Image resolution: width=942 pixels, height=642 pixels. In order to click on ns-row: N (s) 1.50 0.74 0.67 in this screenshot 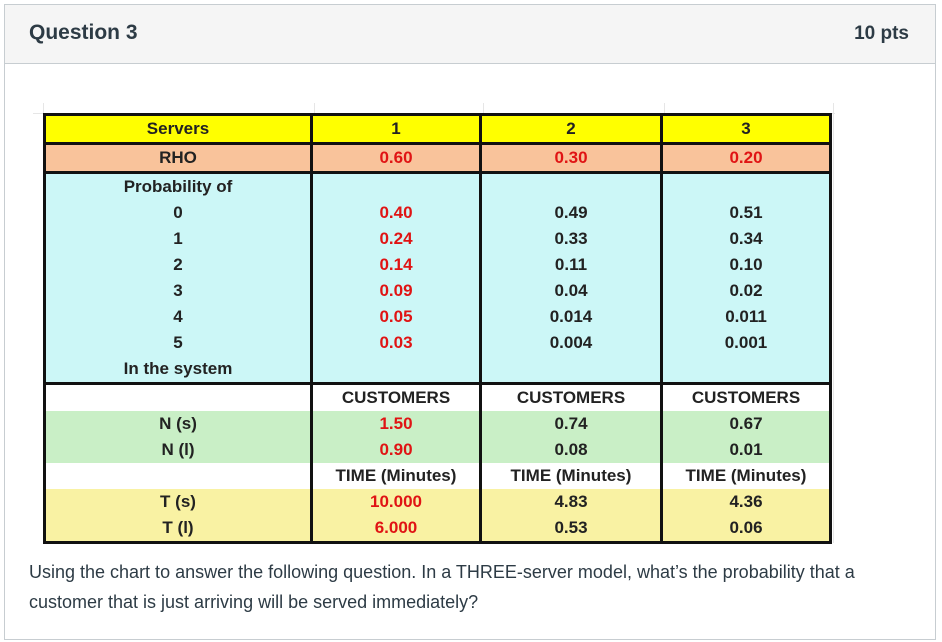, I will do `click(437, 424)`.